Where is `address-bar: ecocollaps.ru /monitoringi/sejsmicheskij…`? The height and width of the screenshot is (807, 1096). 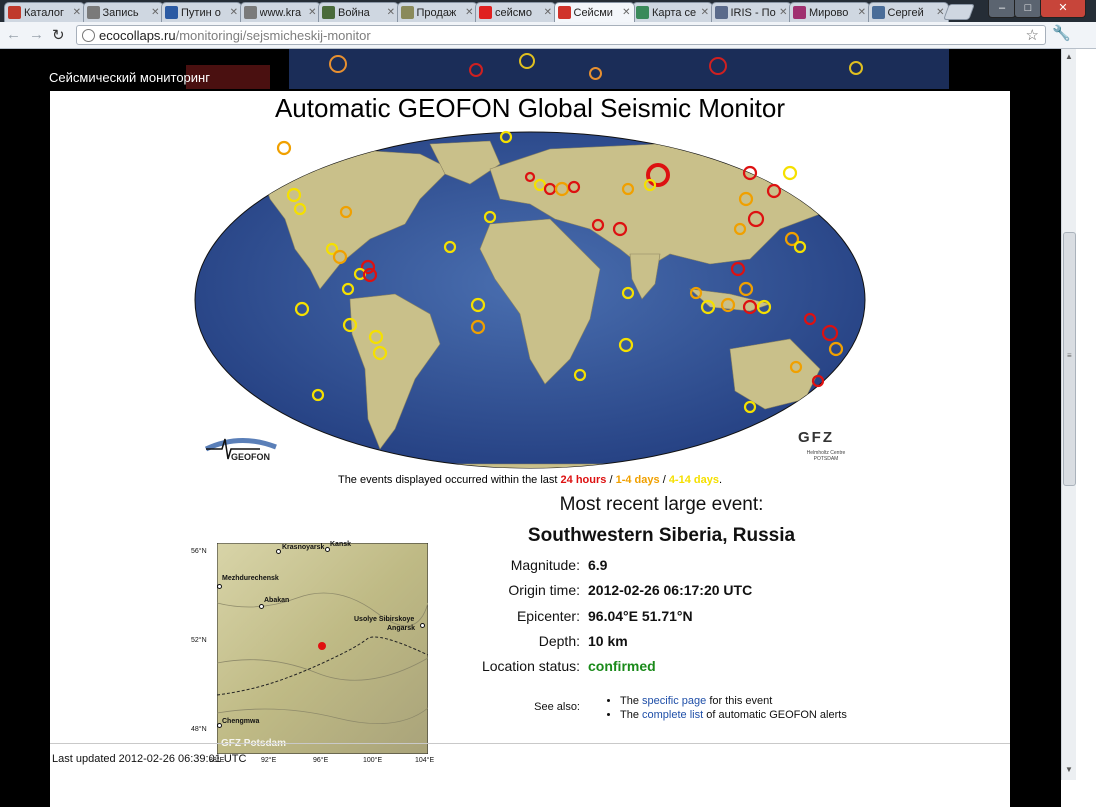 address-bar: ecocollaps.ru /monitoringi/sejsmicheskij… is located at coordinates (561, 35).